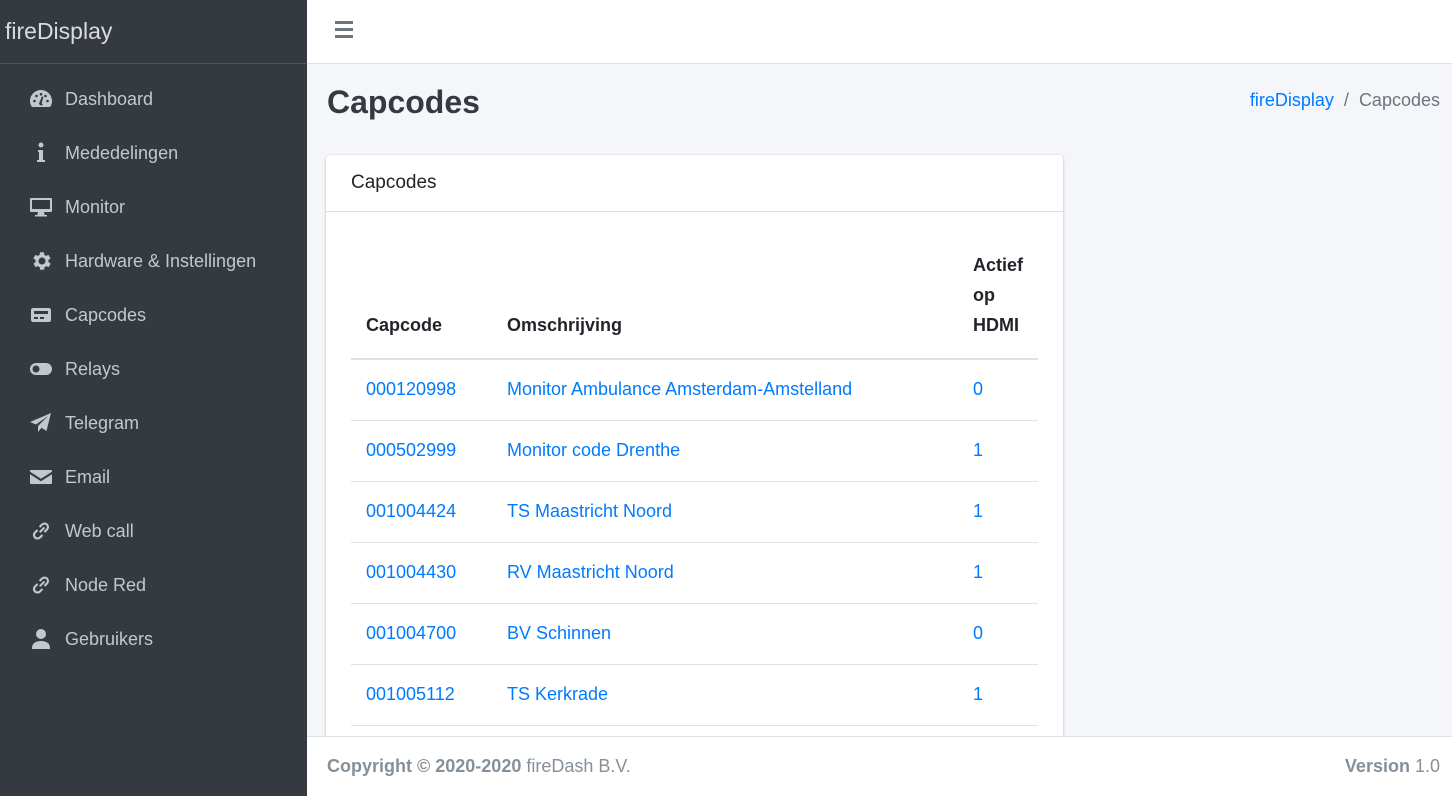 The width and height of the screenshot is (1452, 796). What do you see at coordinates (106, 584) in the screenshot?
I see `sidebar-item-label: Node Red` at bounding box center [106, 584].